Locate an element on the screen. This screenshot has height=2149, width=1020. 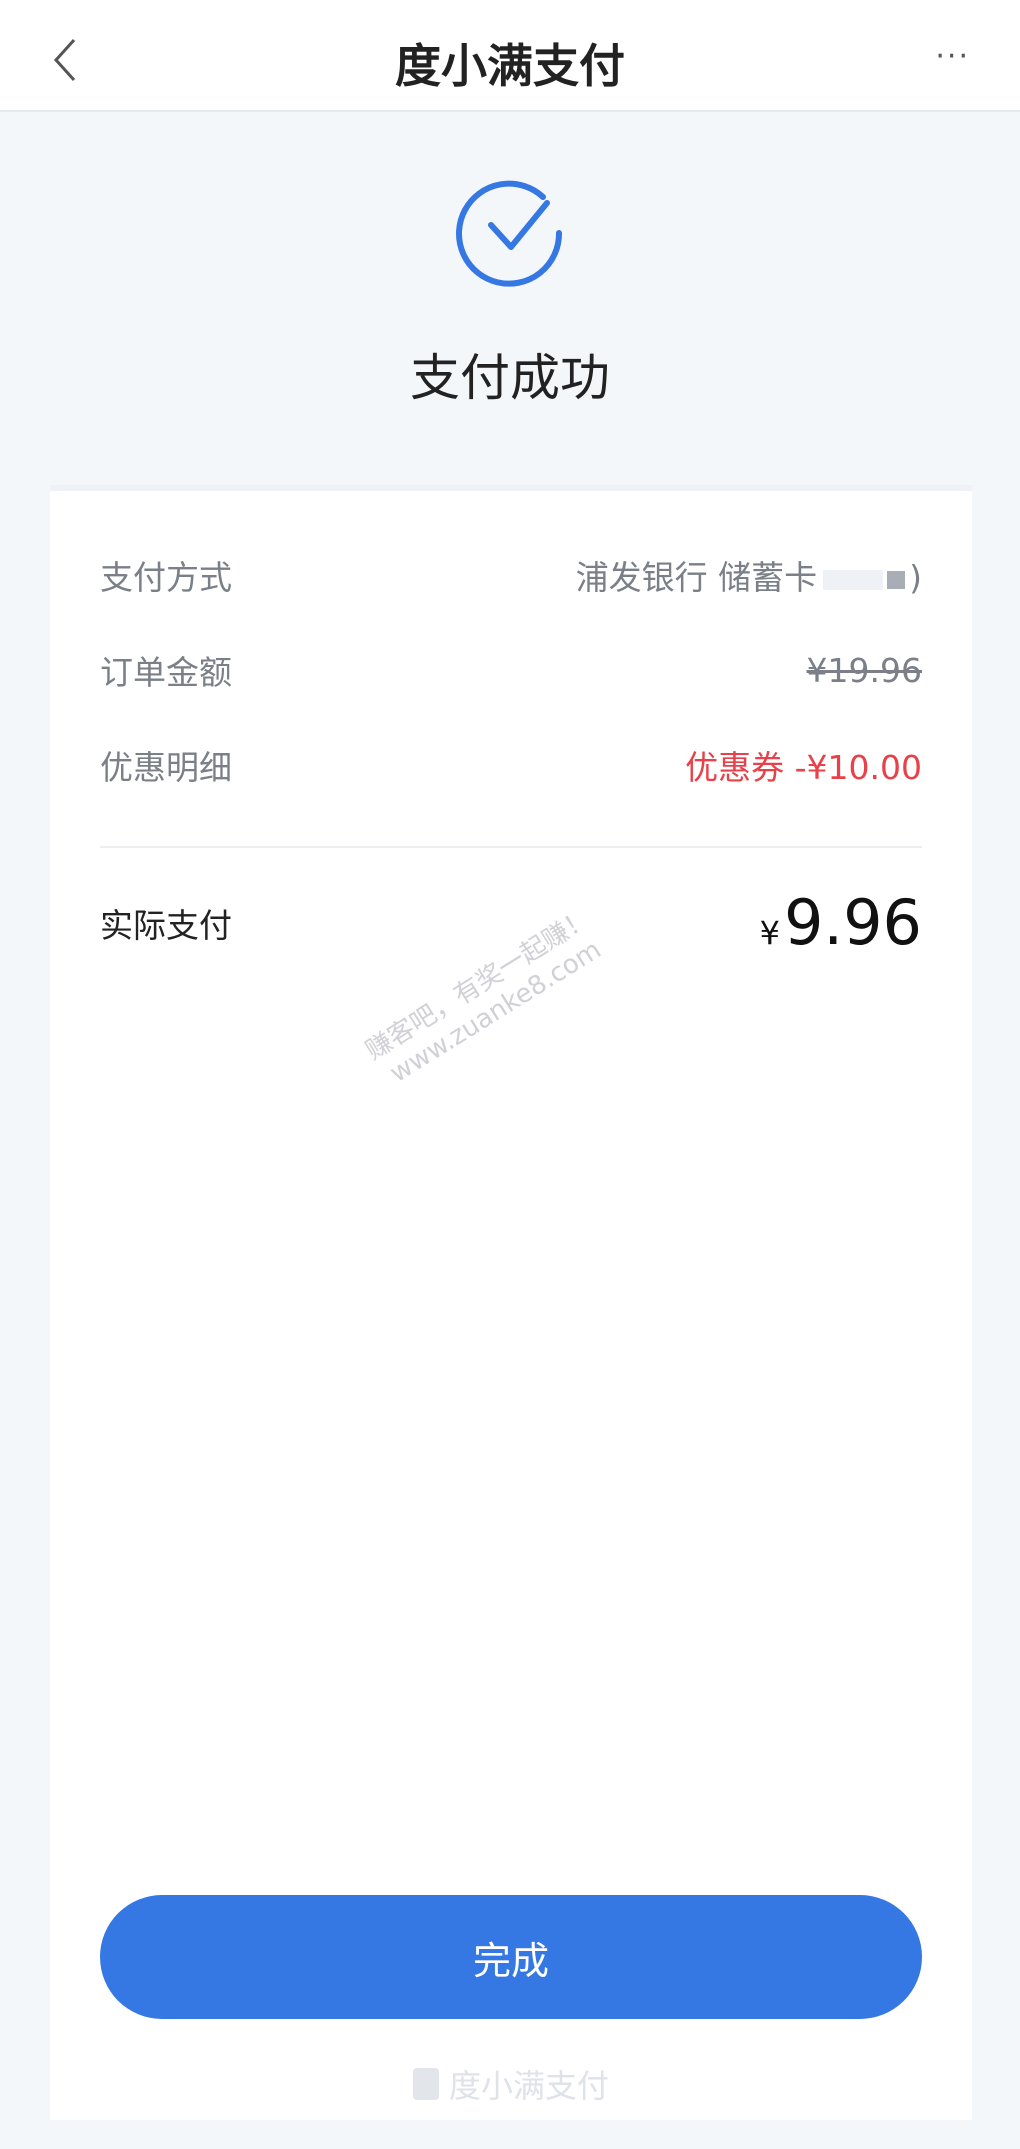
page-title: 度小满支付 is located at coordinates (510, 66).